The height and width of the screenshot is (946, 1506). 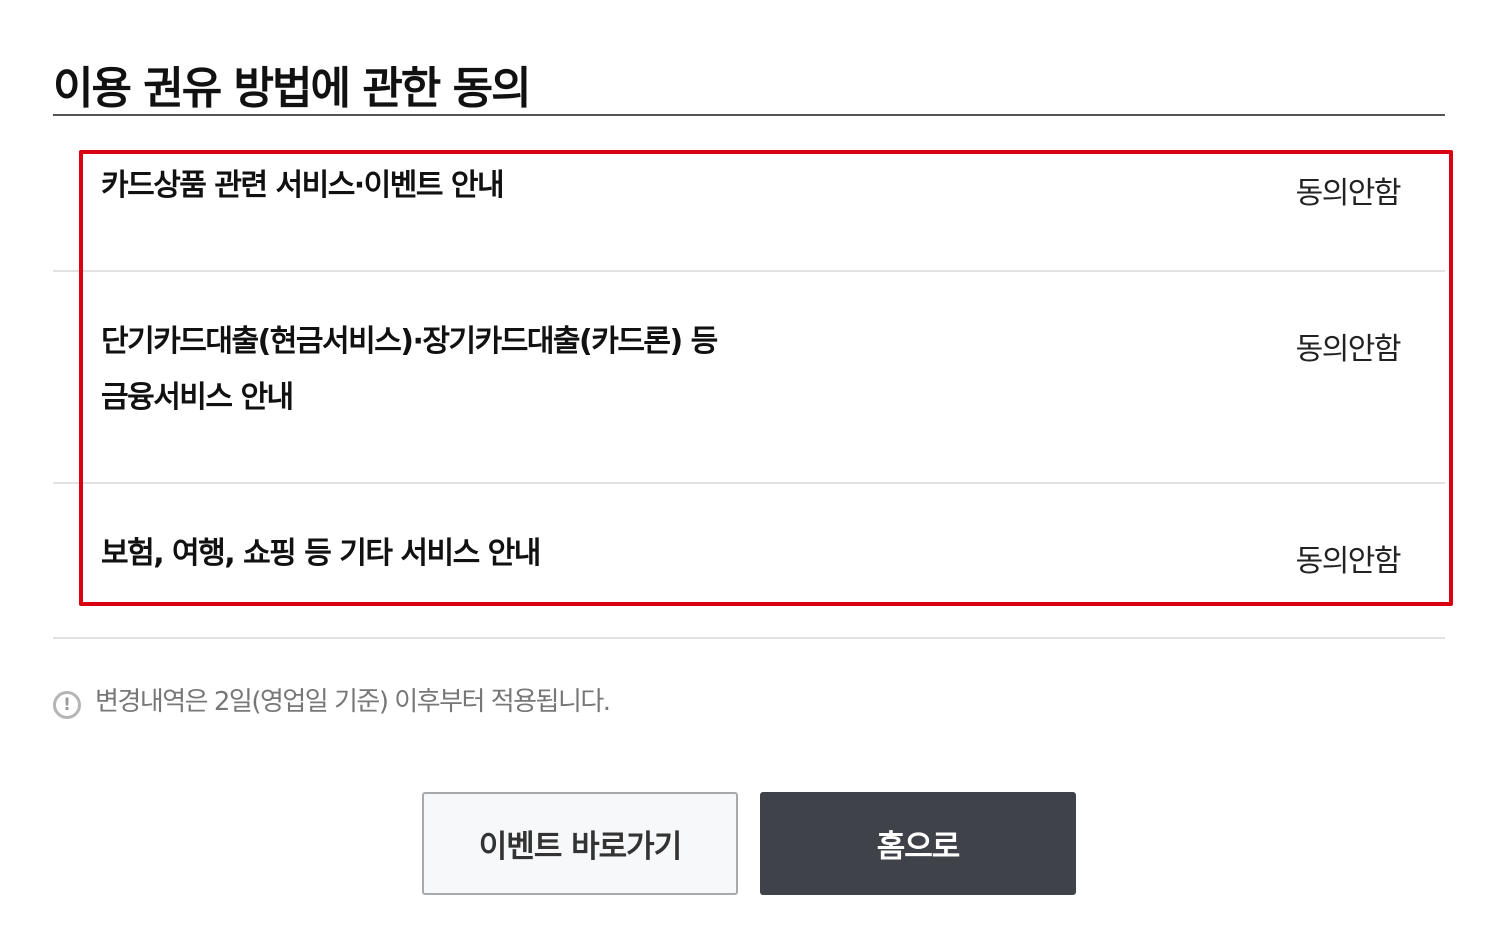 I want to click on consent-item-label-line: 금융서비스 안내, so click(x=197, y=397).